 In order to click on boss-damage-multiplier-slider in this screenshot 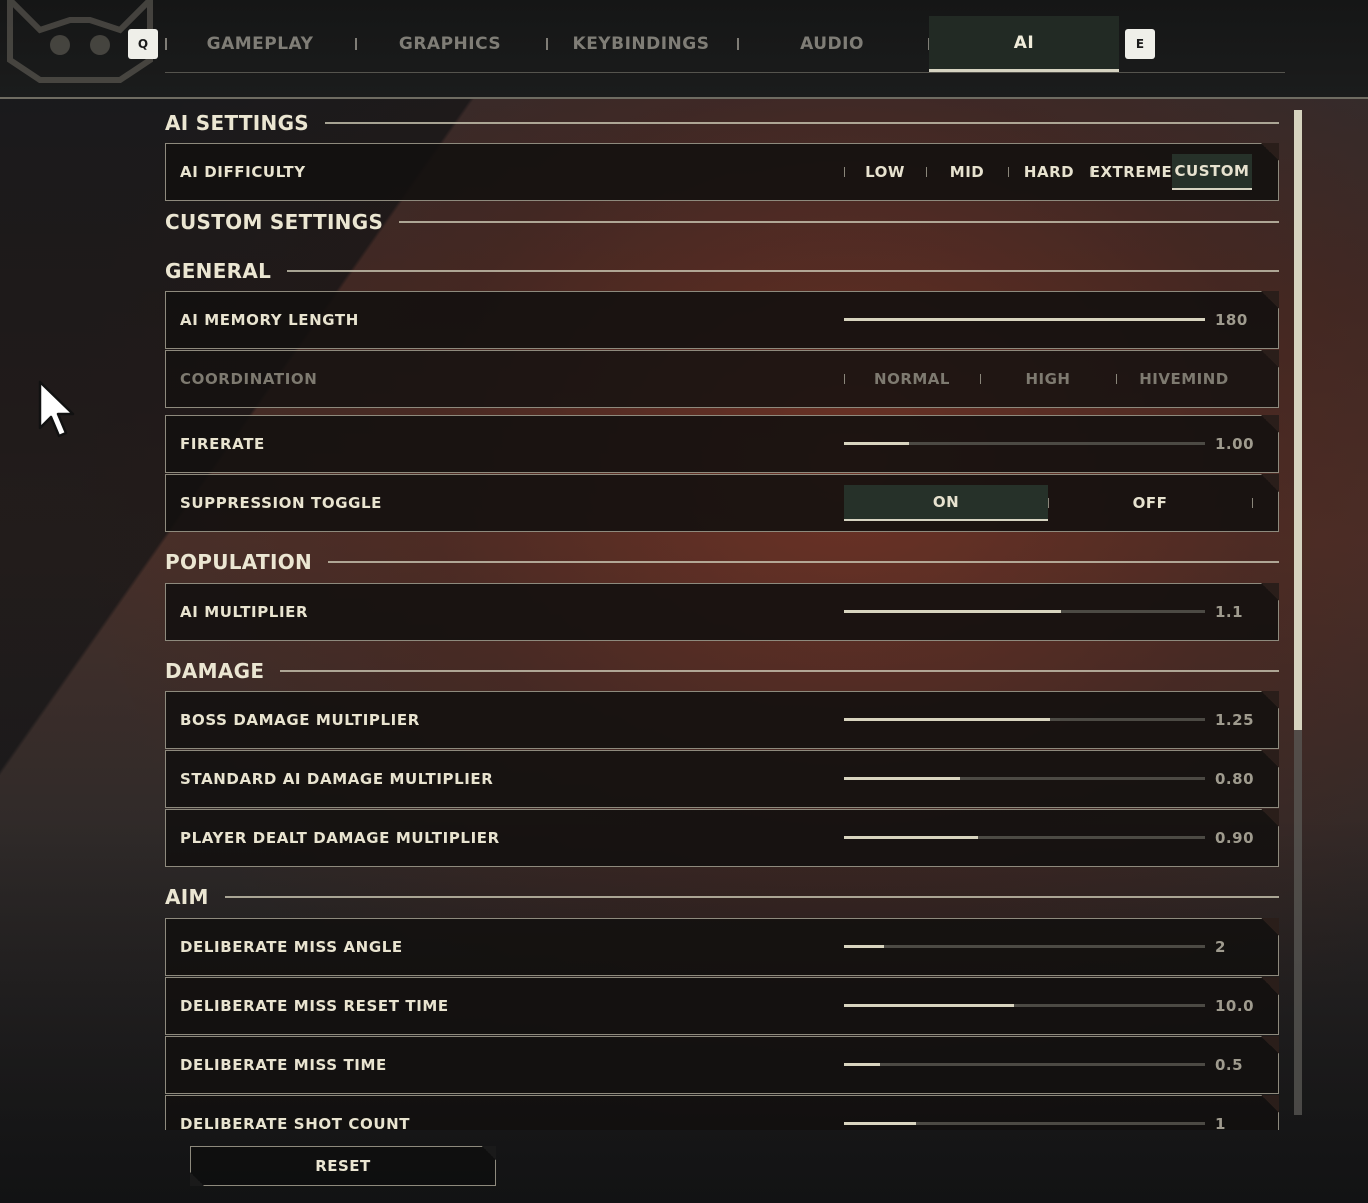, I will do `click(1024, 719)`.